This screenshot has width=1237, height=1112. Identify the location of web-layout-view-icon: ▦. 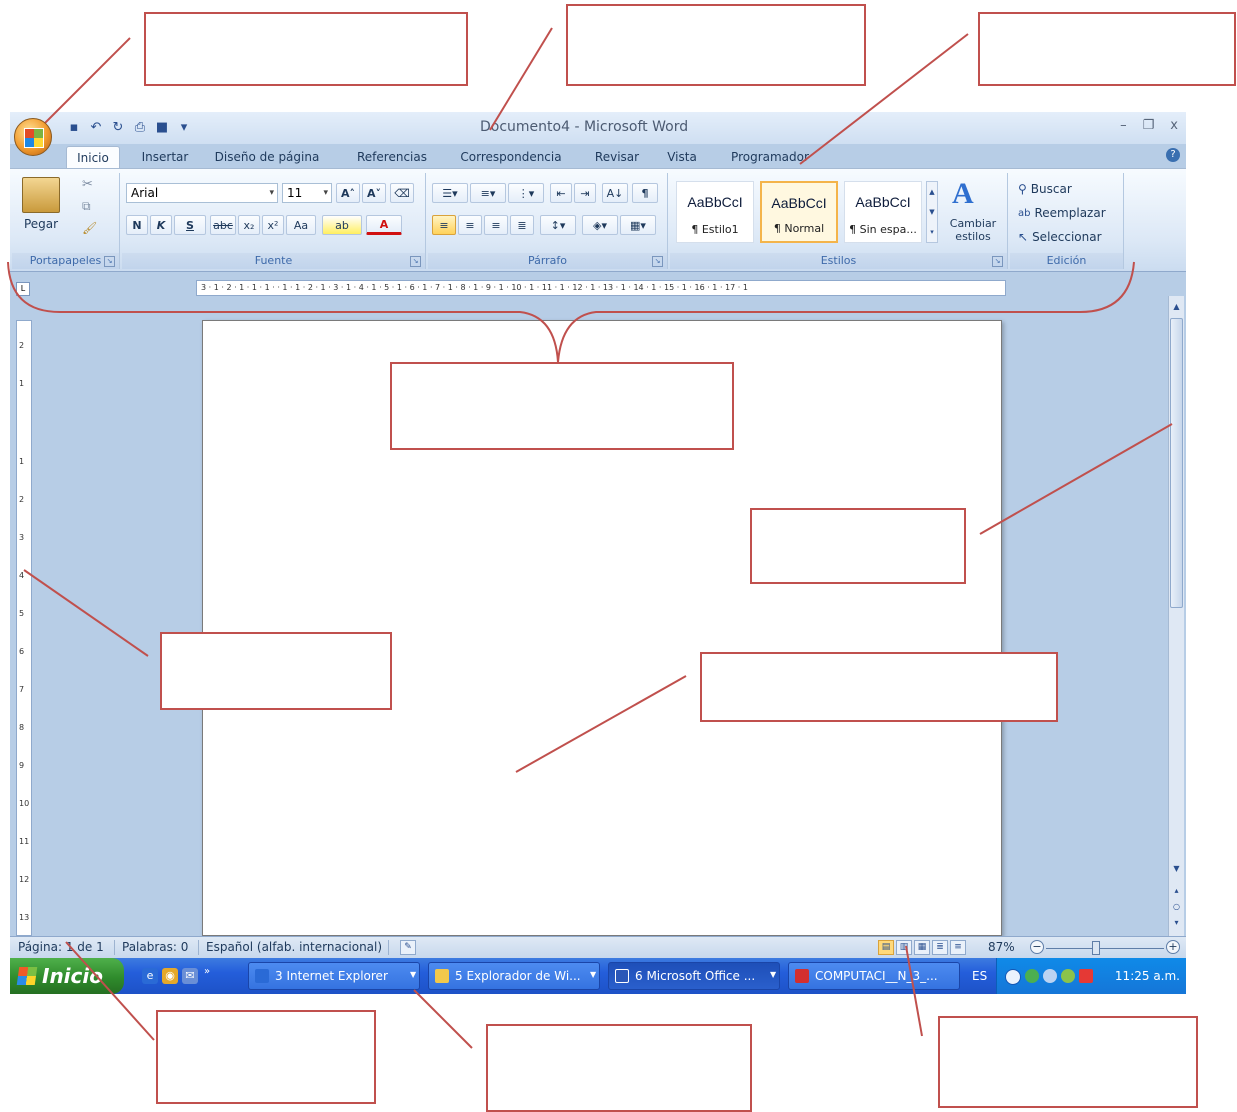
(922, 947).